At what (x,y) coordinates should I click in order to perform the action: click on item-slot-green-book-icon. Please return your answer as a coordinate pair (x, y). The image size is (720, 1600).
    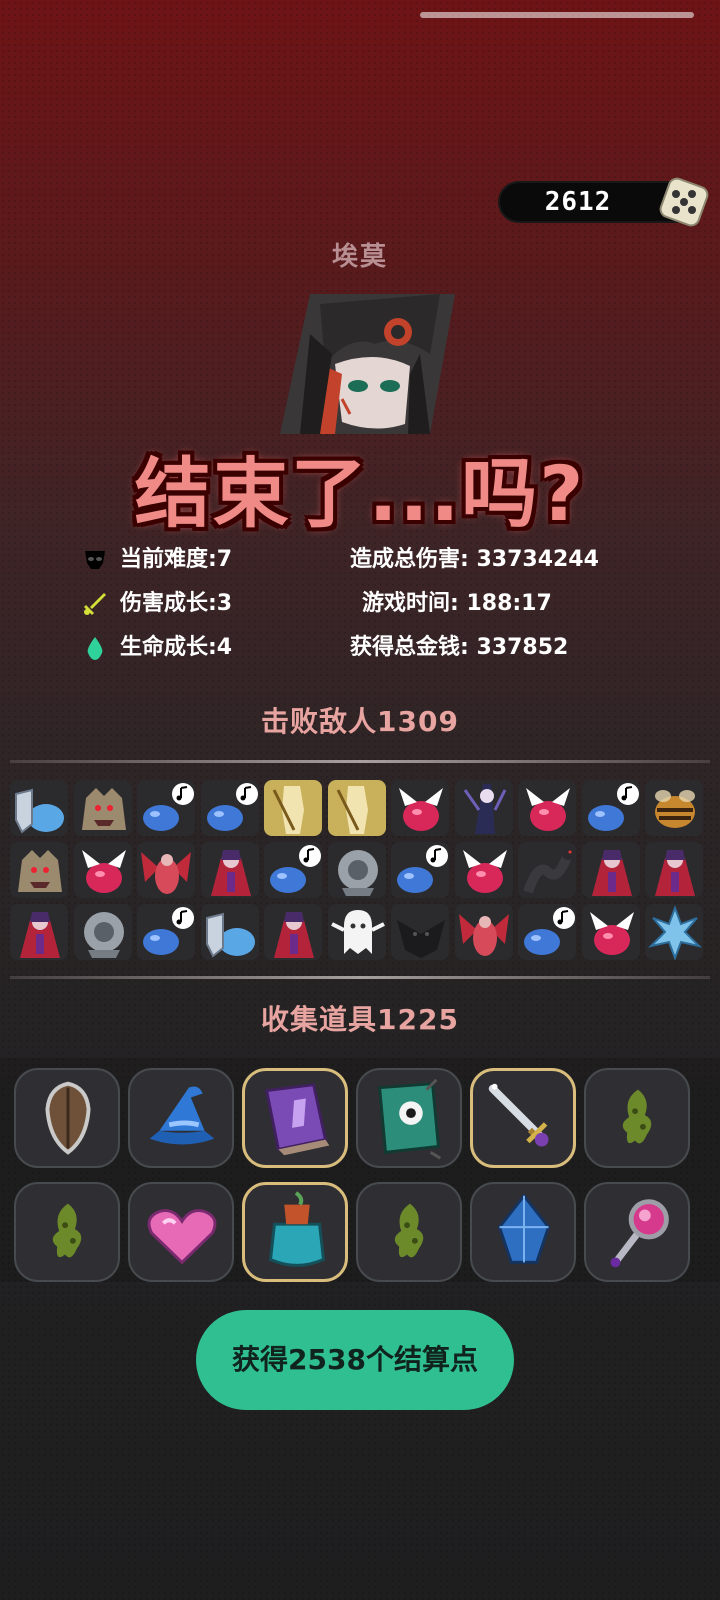
    Looking at the image, I should click on (409, 1118).